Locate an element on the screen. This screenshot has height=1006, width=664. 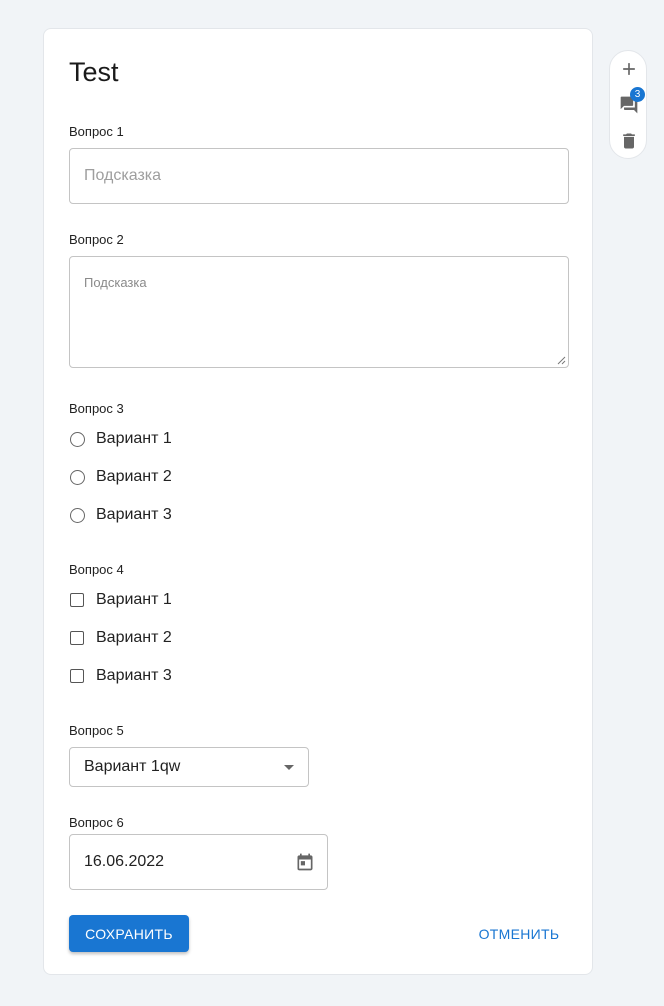
select-value: Вариант 1qw is located at coordinates (132, 766).